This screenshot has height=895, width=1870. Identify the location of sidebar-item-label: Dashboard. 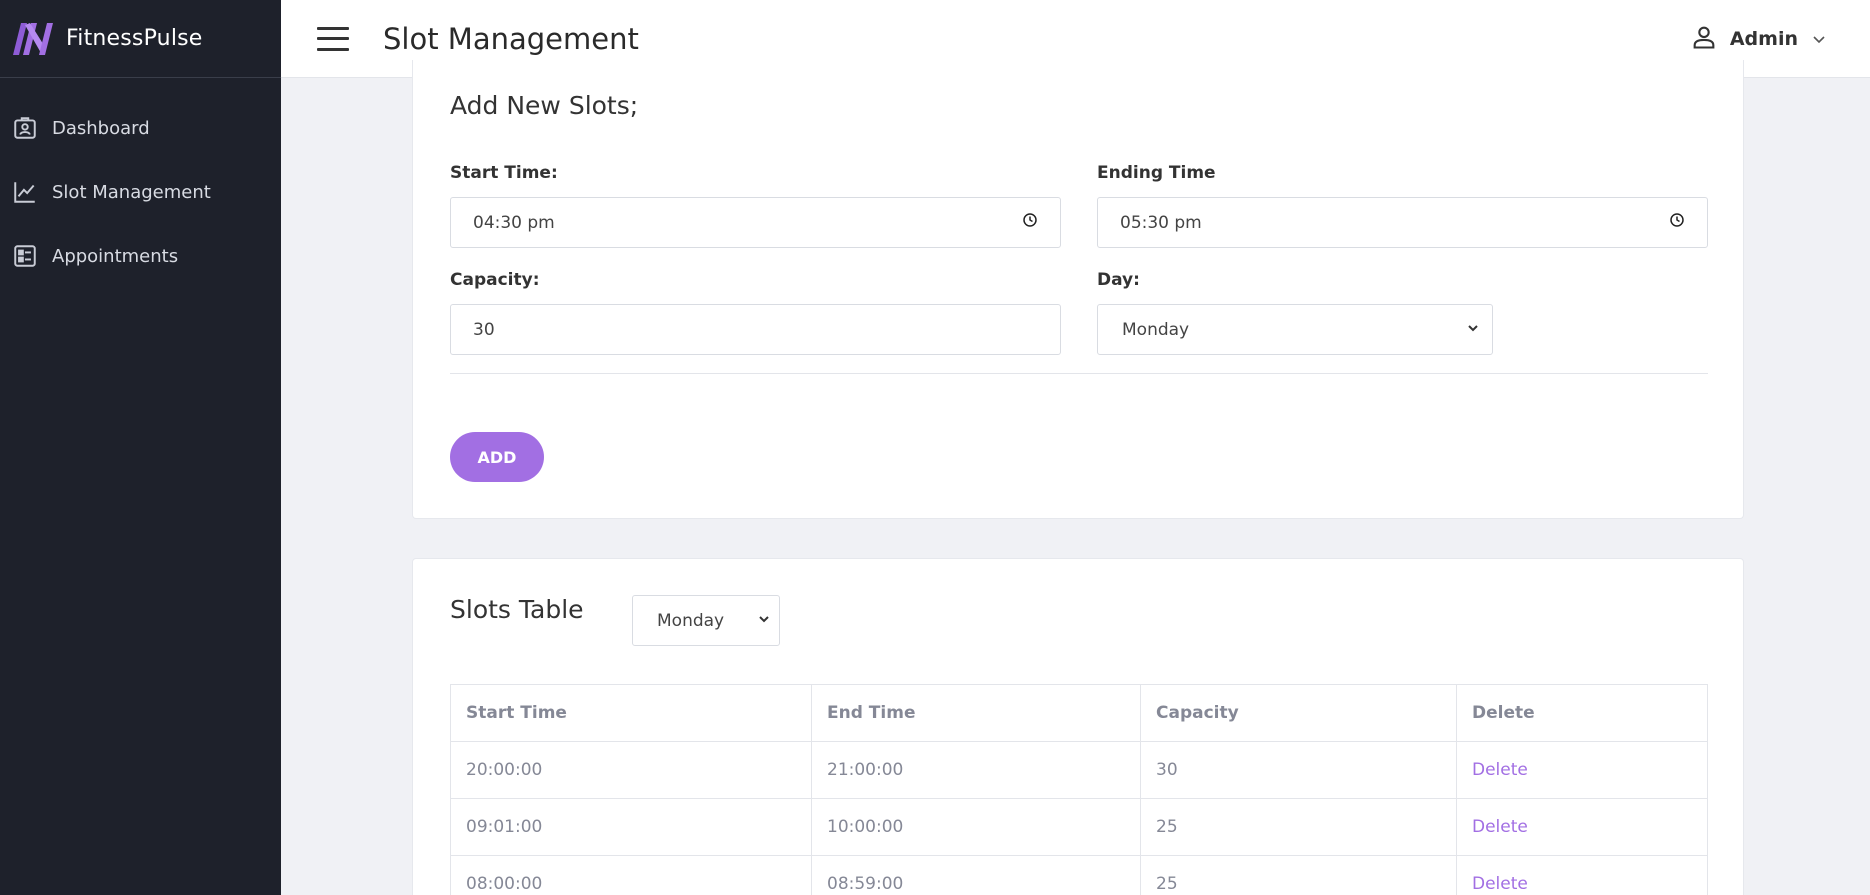
(101, 128).